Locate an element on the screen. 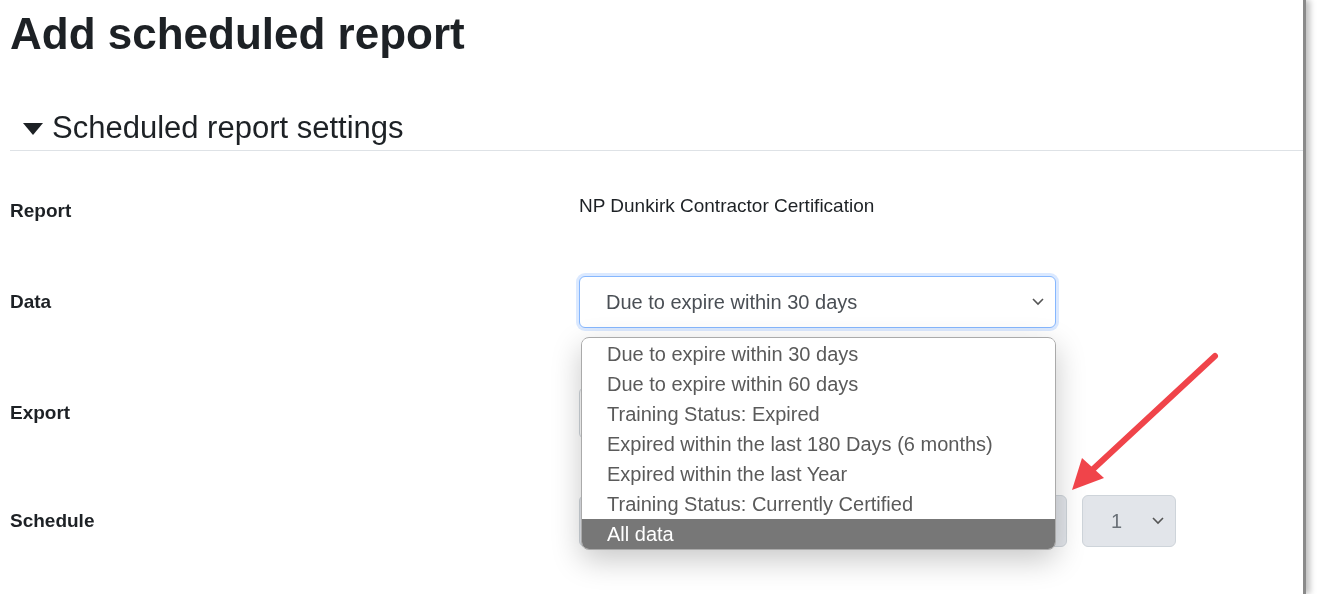 The image size is (1319, 594). report-value: NP Dunkirk Contractor Certification is located at coordinates (727, 206).